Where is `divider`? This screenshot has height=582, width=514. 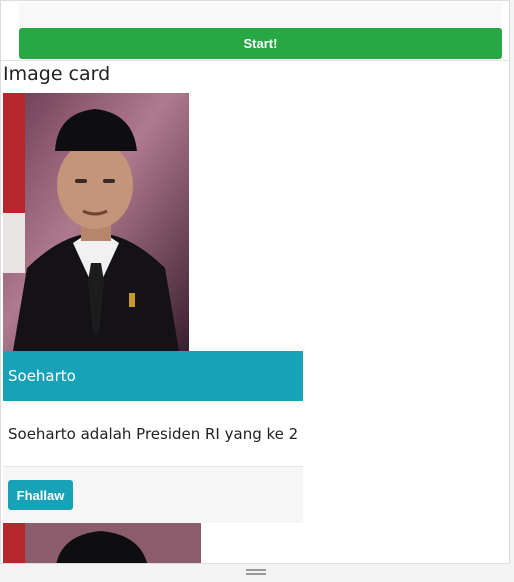 divider is located at coordinates (255, 60).